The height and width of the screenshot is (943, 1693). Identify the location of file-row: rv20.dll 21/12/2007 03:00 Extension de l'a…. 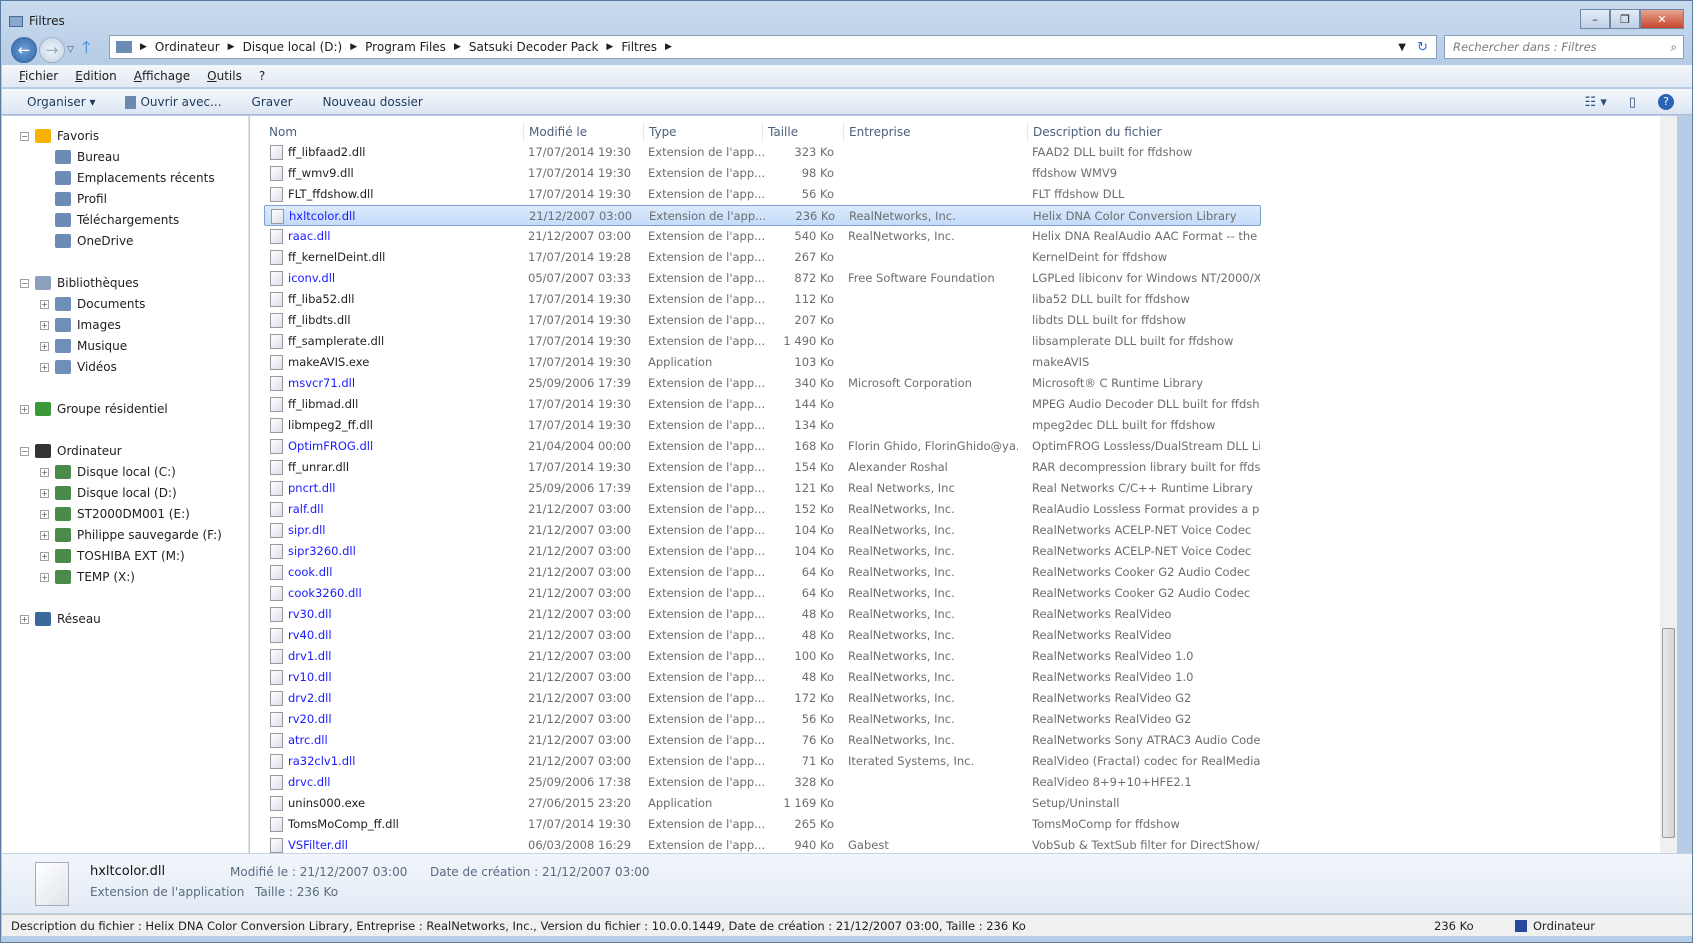
(762, 719).